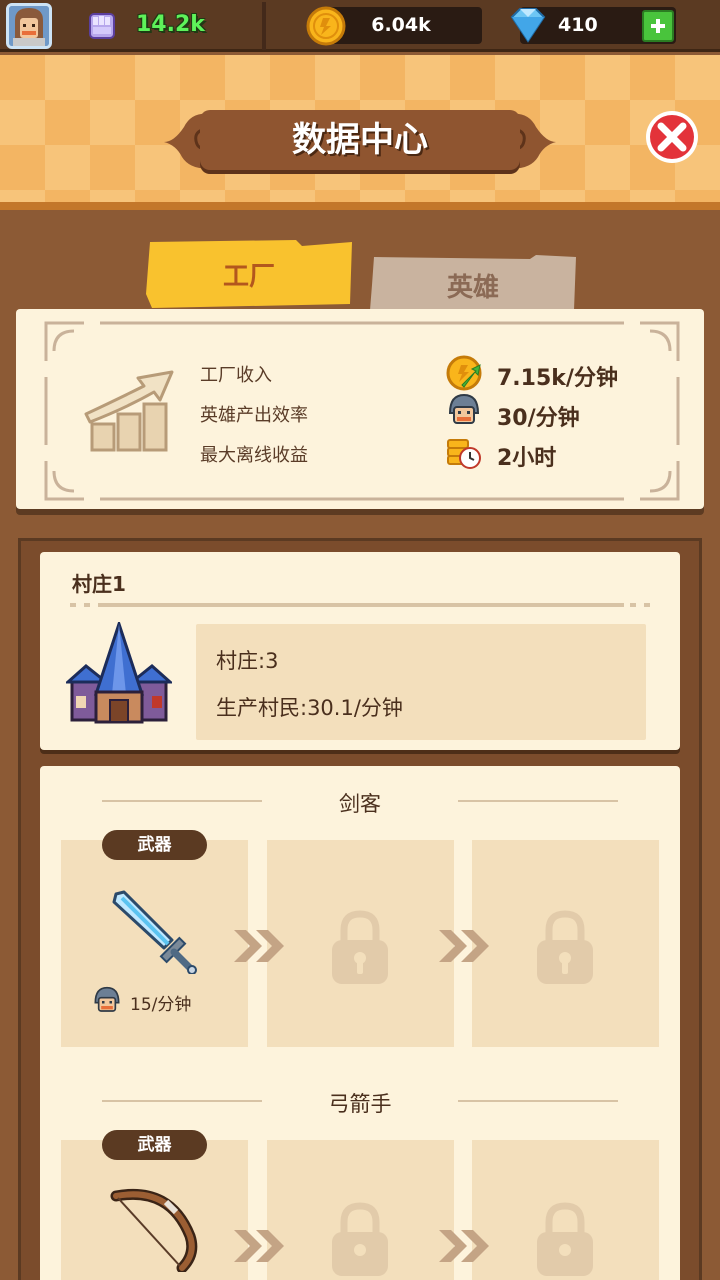 This screenshot has height=1280, width=720. Describe the element at coordinates (658, 26) in the screenshot. I see `add-gems-button` at that location.